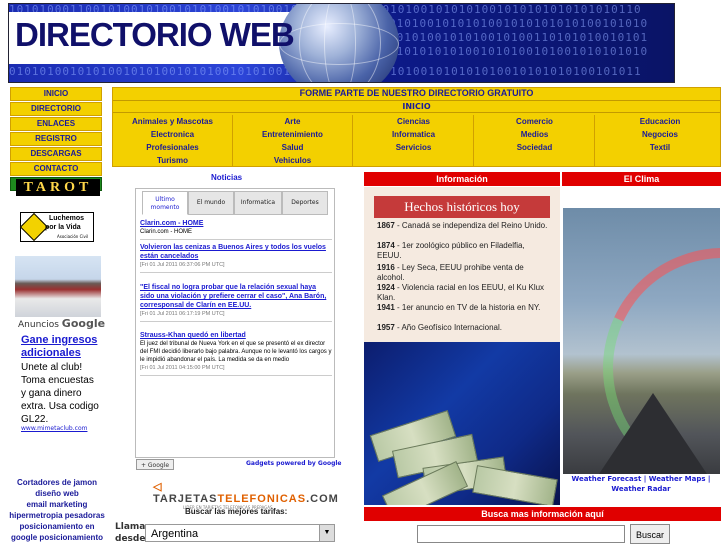 The height and width of the screenshot is (545, 727). I want to click on ad-provider: Anuncios Google, so click(61, 323).